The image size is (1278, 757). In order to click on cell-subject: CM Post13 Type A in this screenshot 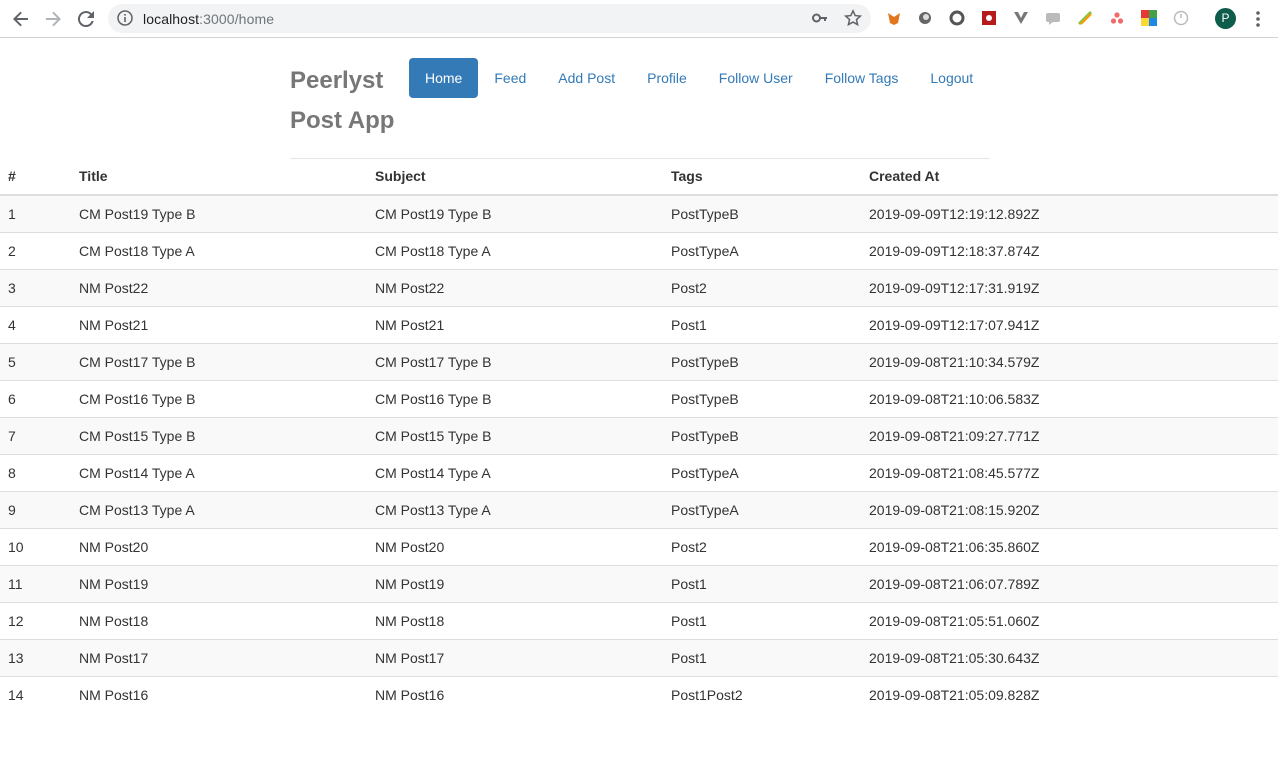, I will do `click(515, 510)`.